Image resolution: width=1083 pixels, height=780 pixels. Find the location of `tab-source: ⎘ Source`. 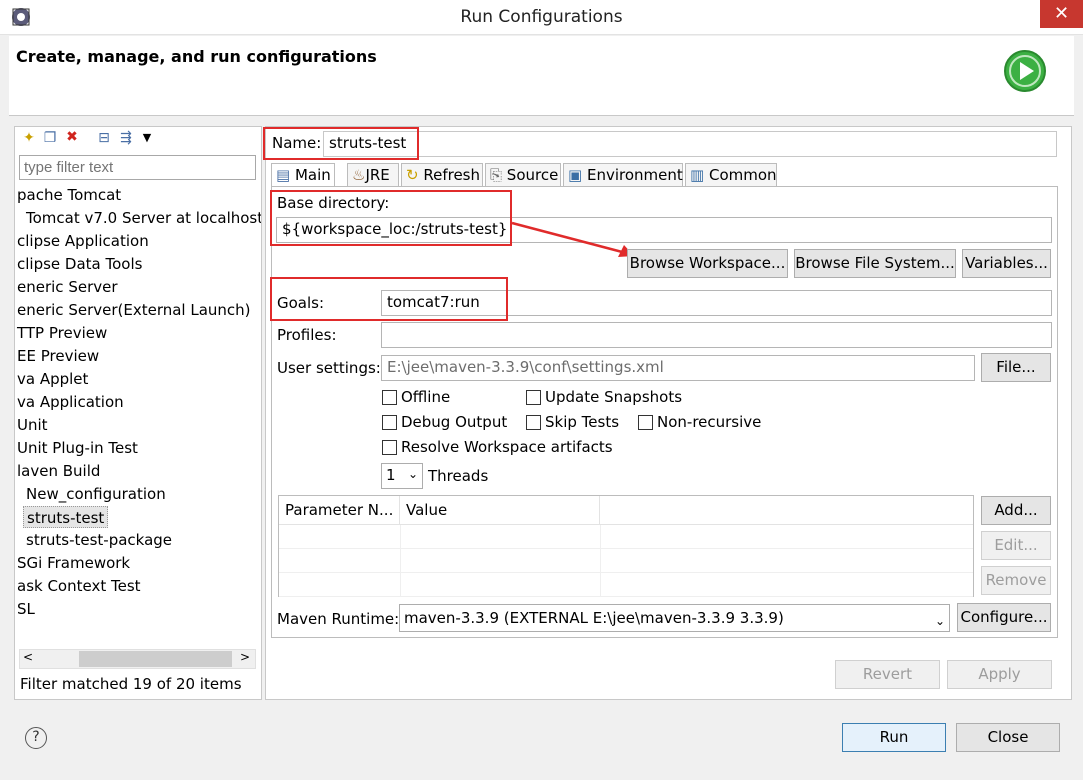

tab-source: ⎘ Source is located at coordinates (523, 175).